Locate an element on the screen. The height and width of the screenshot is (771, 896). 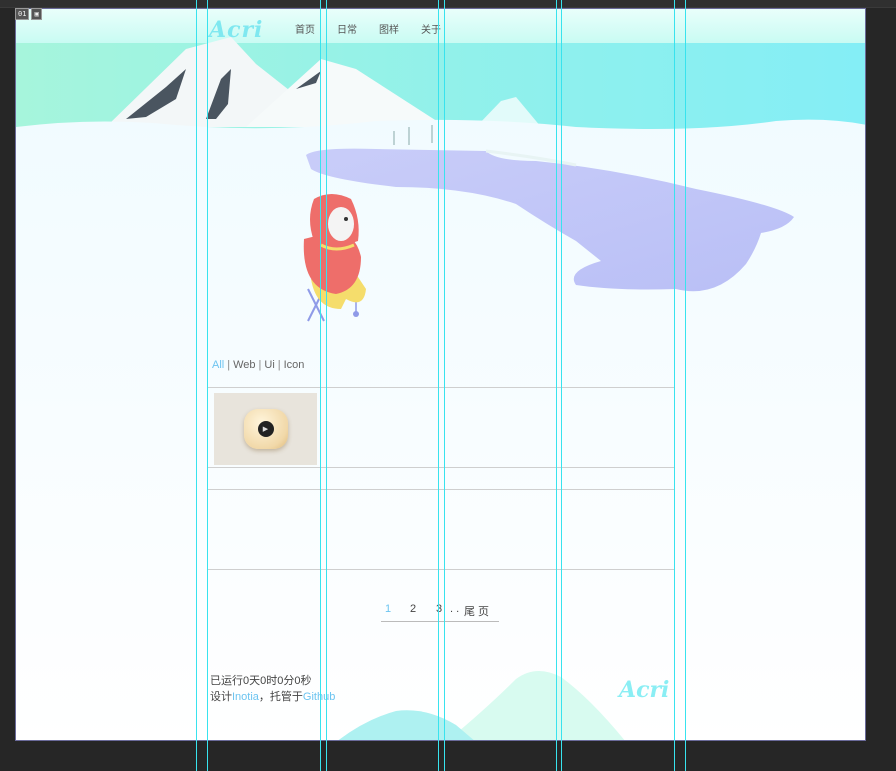
designer-link: Inotia is located at coordinates (245, 697).